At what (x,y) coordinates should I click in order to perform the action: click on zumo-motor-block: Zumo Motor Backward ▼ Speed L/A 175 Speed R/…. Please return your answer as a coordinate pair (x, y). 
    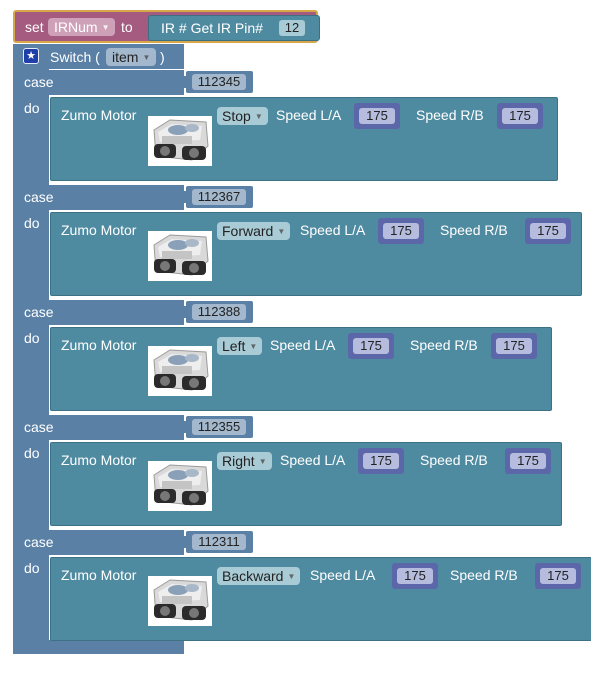
    Looking at the image, I should click on (320, 599).